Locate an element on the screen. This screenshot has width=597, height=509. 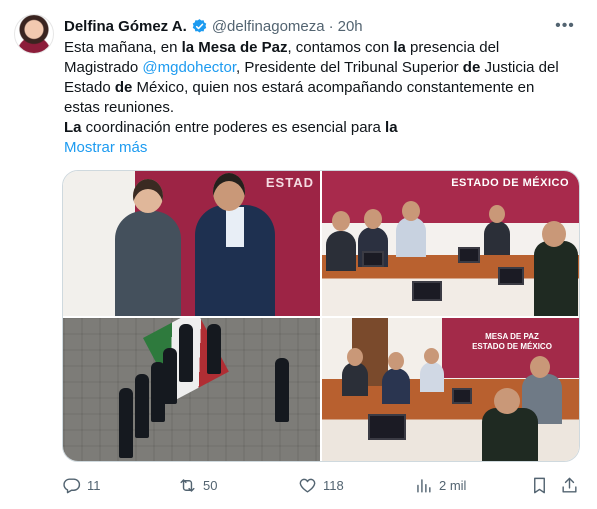
photo-meeting-table: MESA DE PAZ ESTADO DE MÉXICO is located at coordinates (450, 389).